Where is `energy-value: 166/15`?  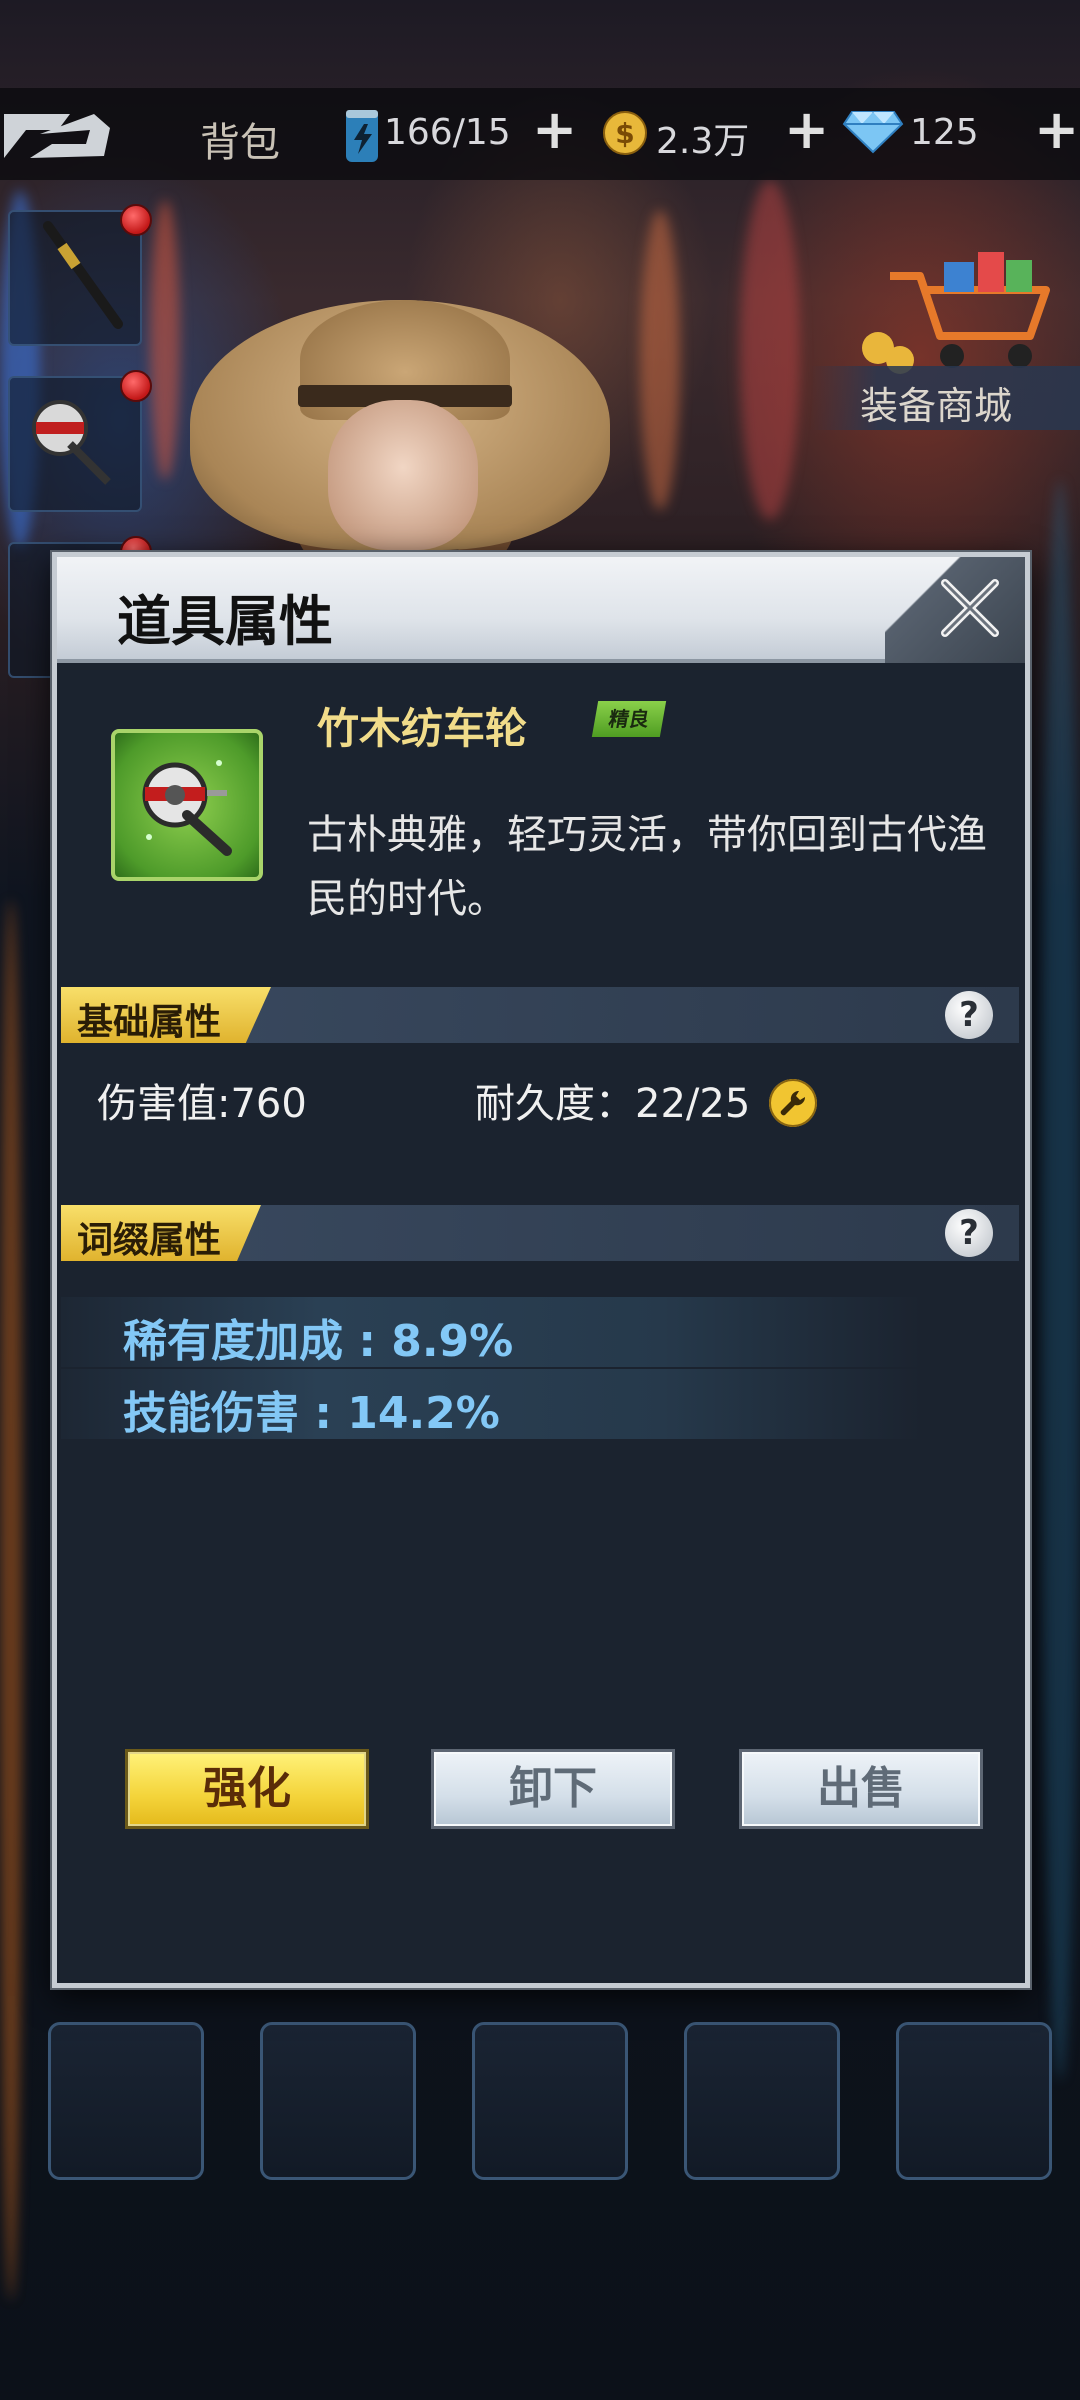
energy-value: 166/15 is located at coordinates (447, 132).